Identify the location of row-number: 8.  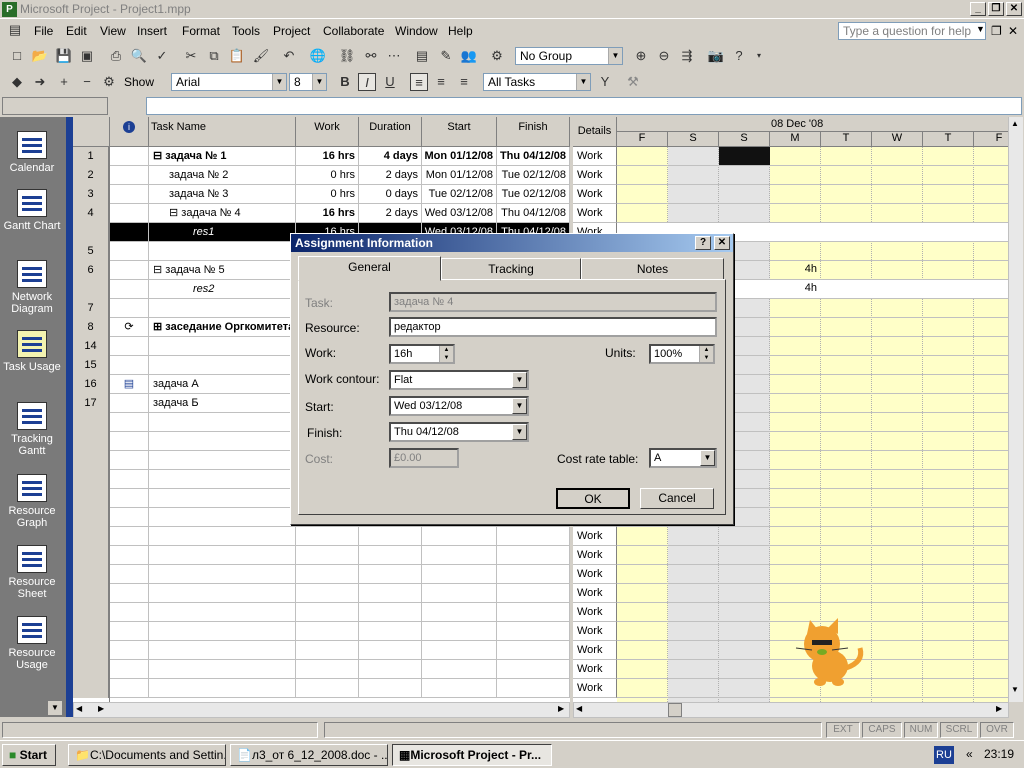
(91, 327).